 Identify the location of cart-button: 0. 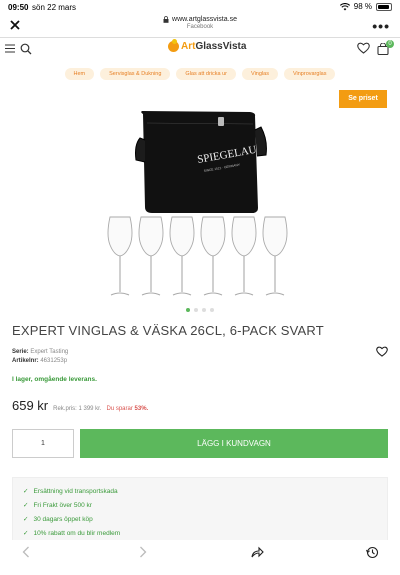
(385, 50).